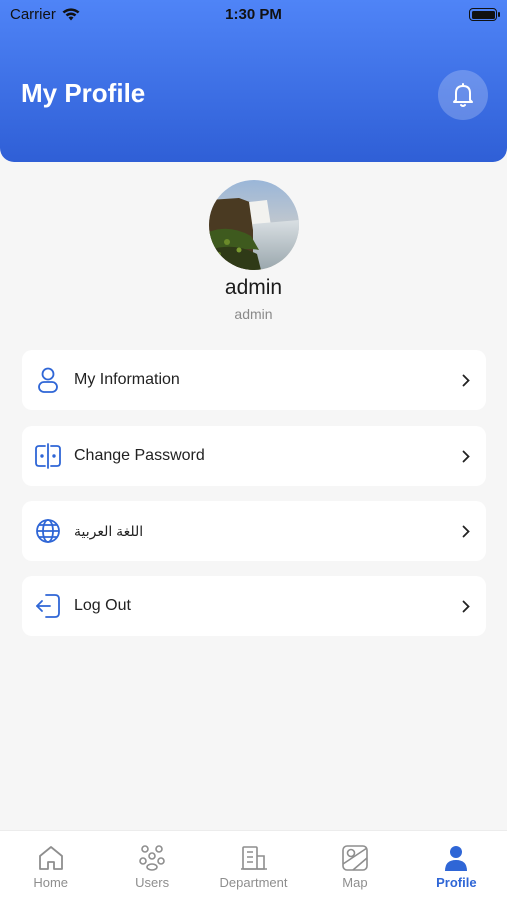 The height and width of the screenshot is (900, 507). I want to click on globe-icon, so click(48, 531).